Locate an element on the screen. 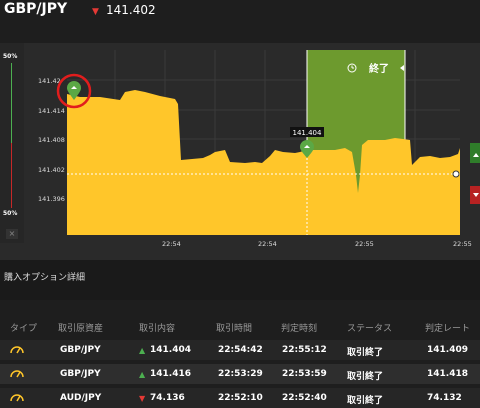 This screenshot has height=408, width=480. purchase-details-section: 購入オプション詳細 is located at coordinates (240, 280).